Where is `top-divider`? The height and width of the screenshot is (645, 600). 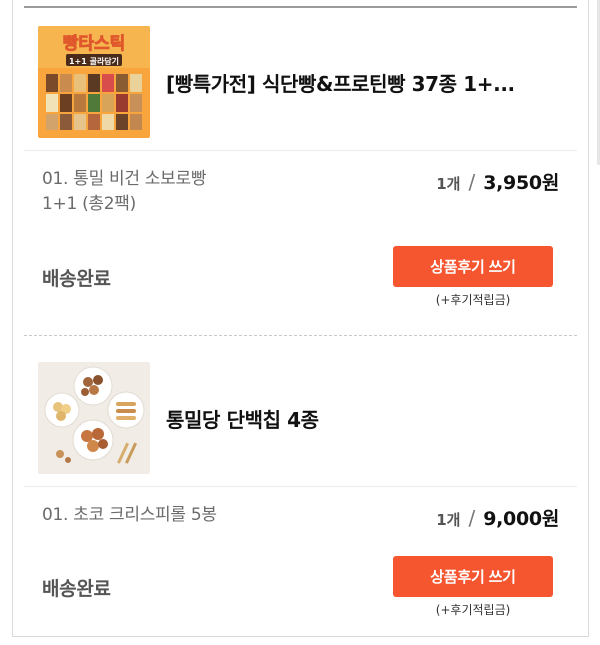 top-divider is located at coordinates (300, 7).